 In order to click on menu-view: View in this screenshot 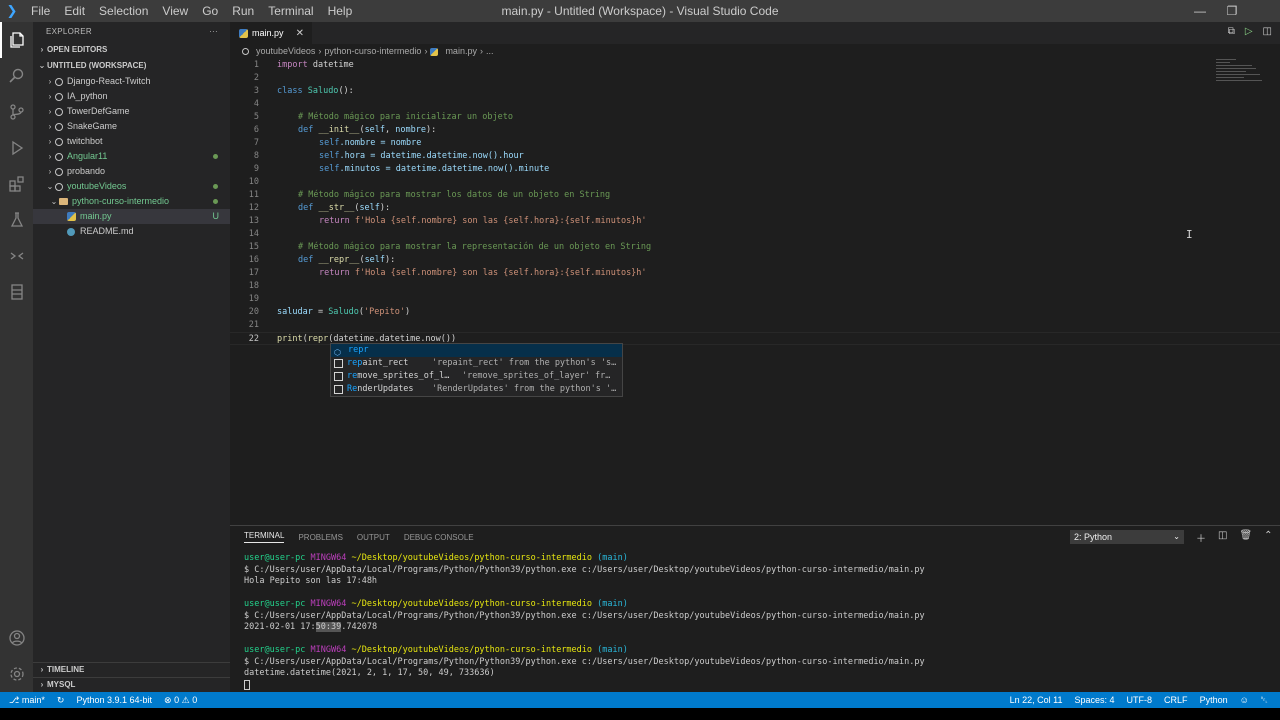, I will do `click(175, 11)`.